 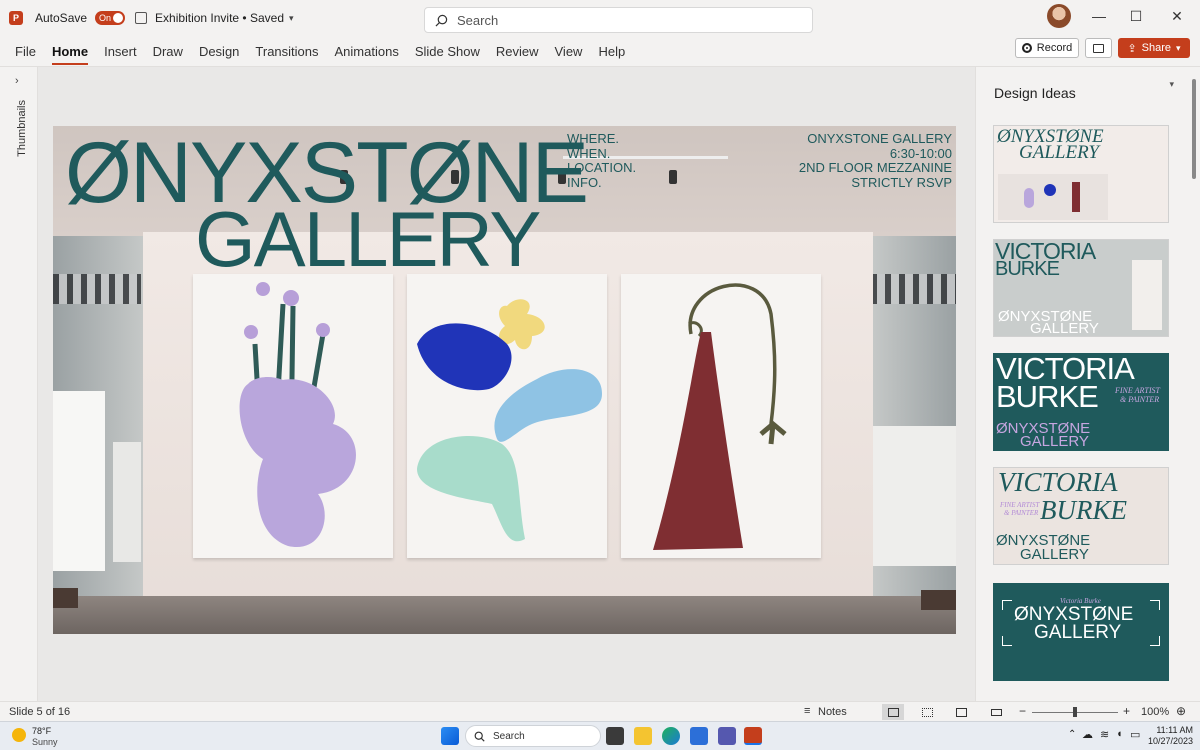 What do you see at coordinates (893, 712) in the screenshot?
I see `normal-view-icon` at bounding box center [893, 712].